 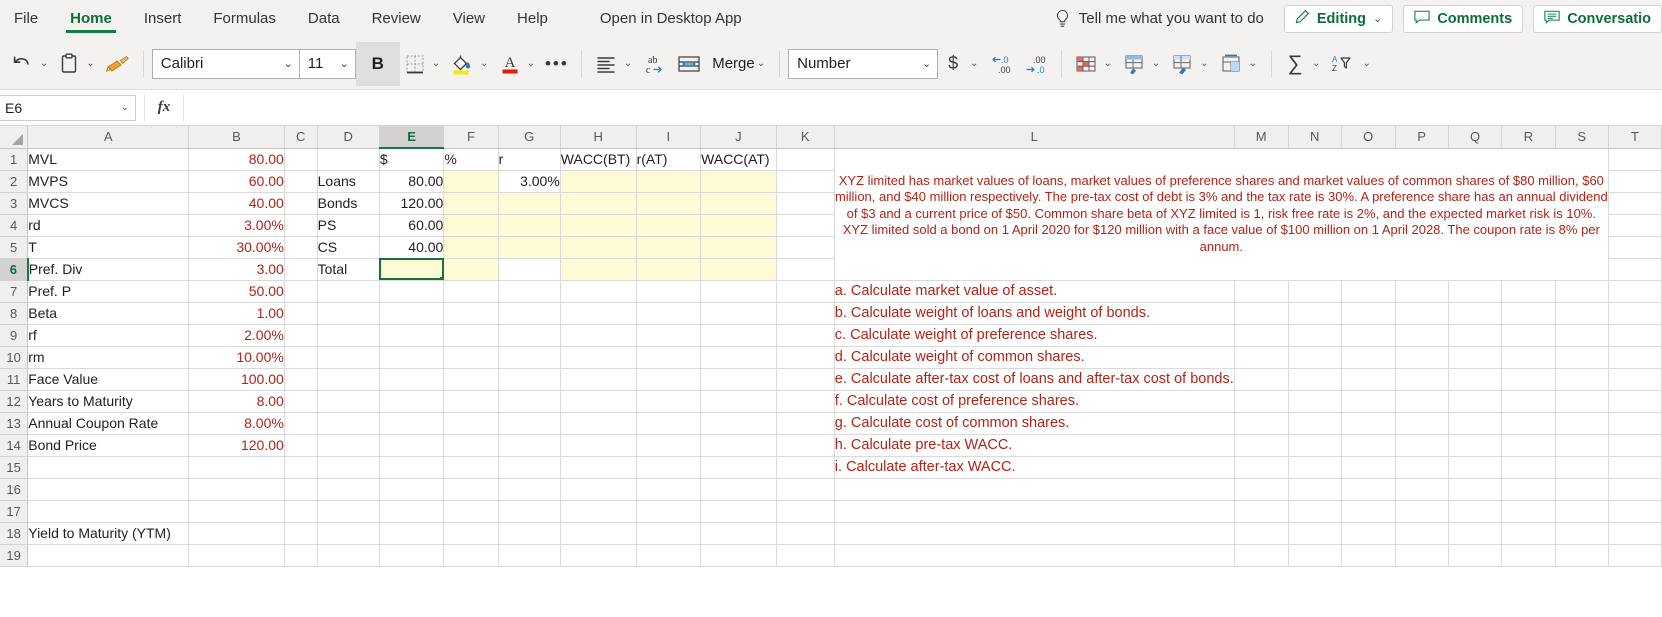 What do you see at coordinates (1582, 313) in the screenshot?
I see `cell-S8` at bounding box center [1582, 313].